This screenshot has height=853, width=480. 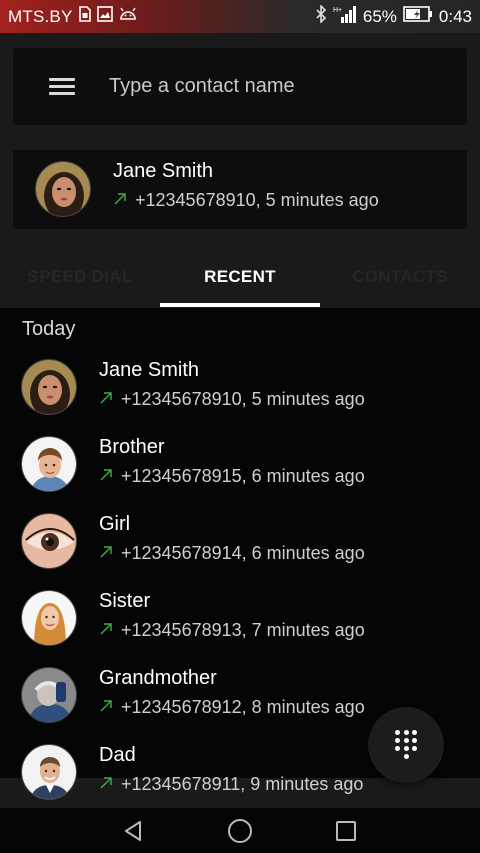 I want to click on contact-name: Dad, so click(x=117, y=755).